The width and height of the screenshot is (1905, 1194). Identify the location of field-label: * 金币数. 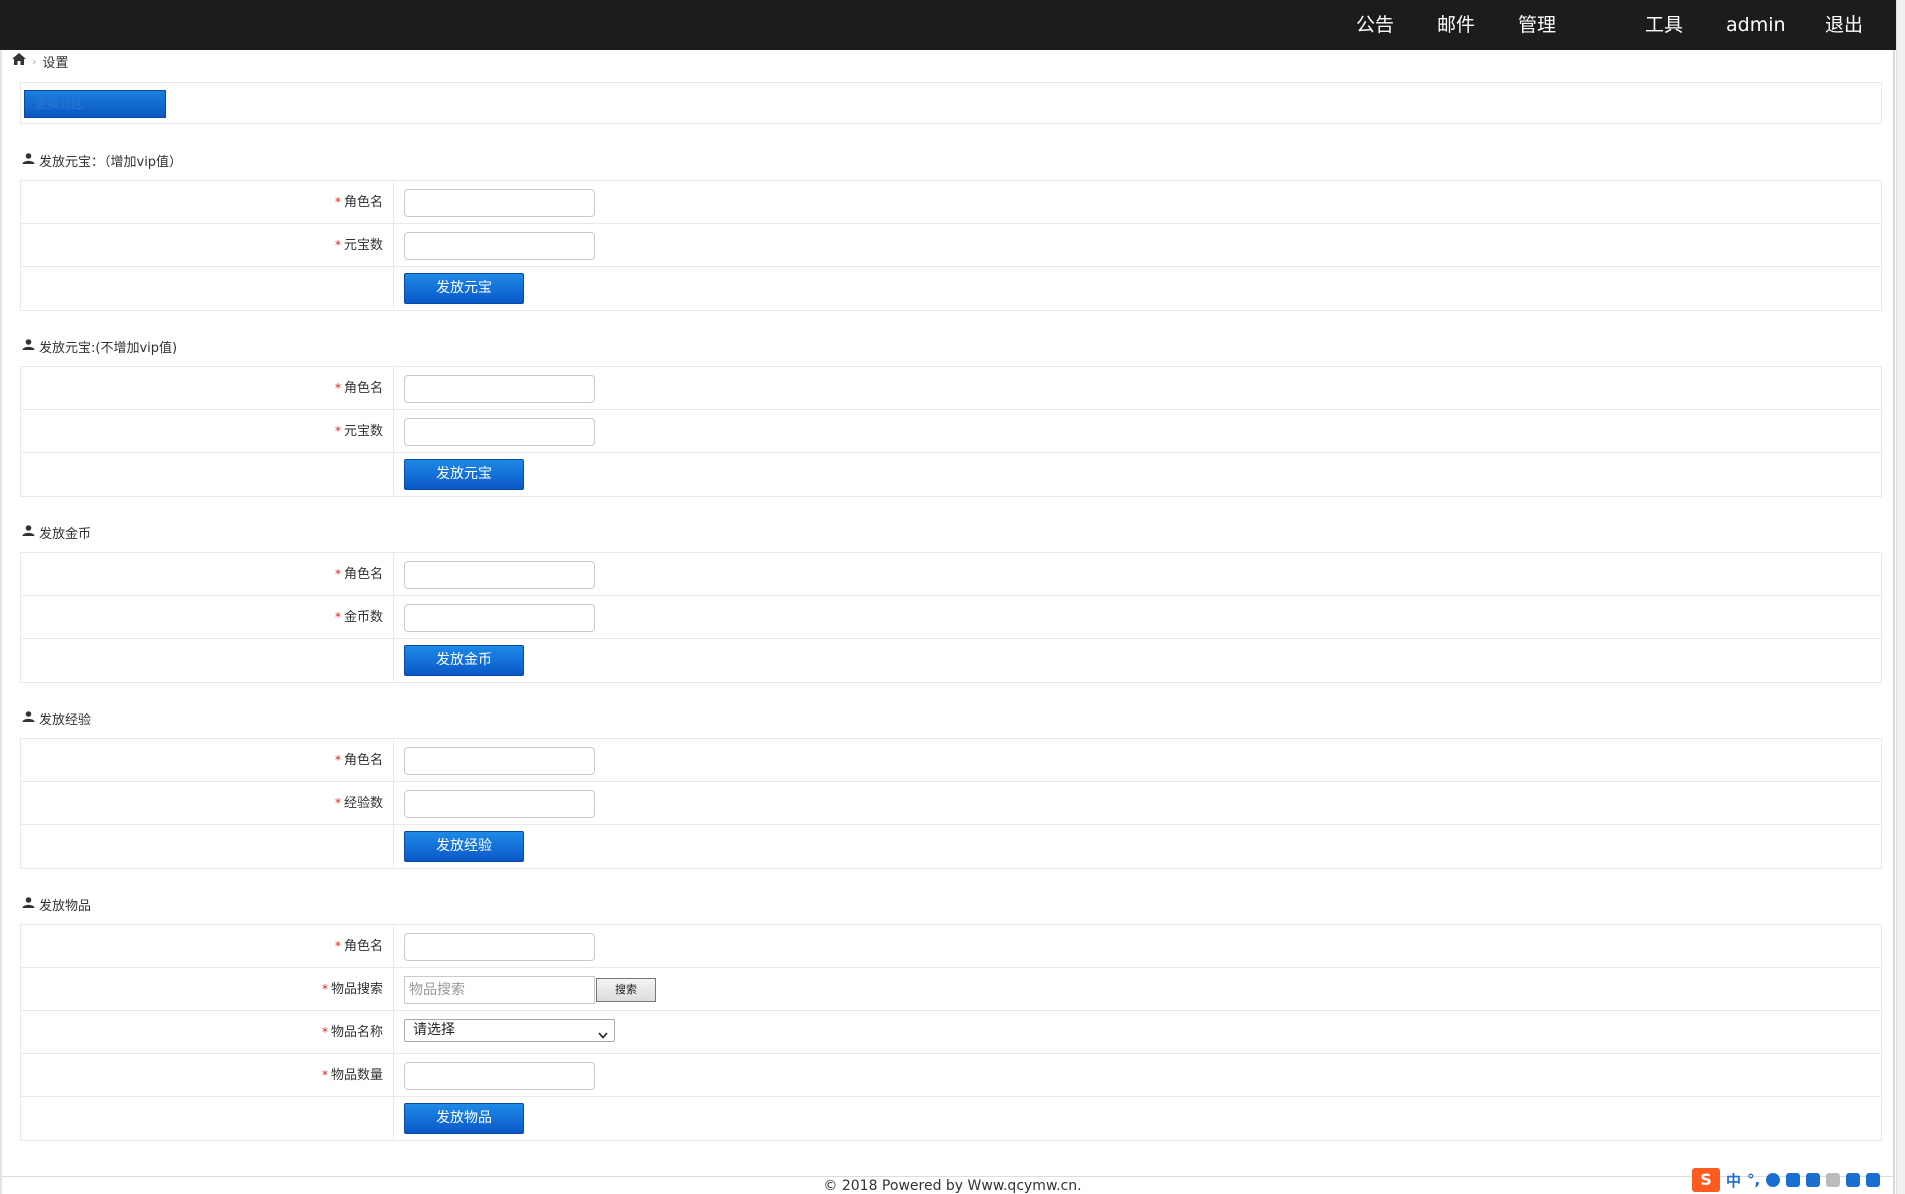
(207, 617).